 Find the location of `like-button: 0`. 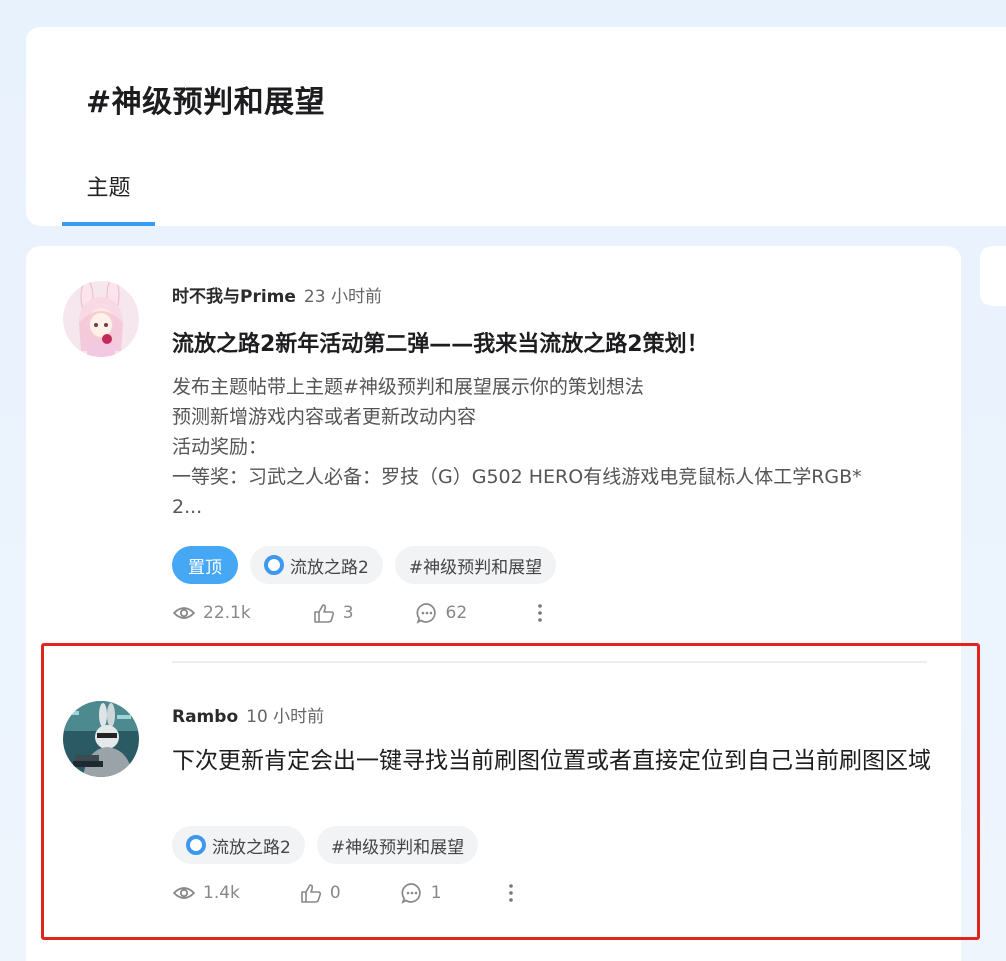

like-button: 0 is located at coordinates (320, 893).